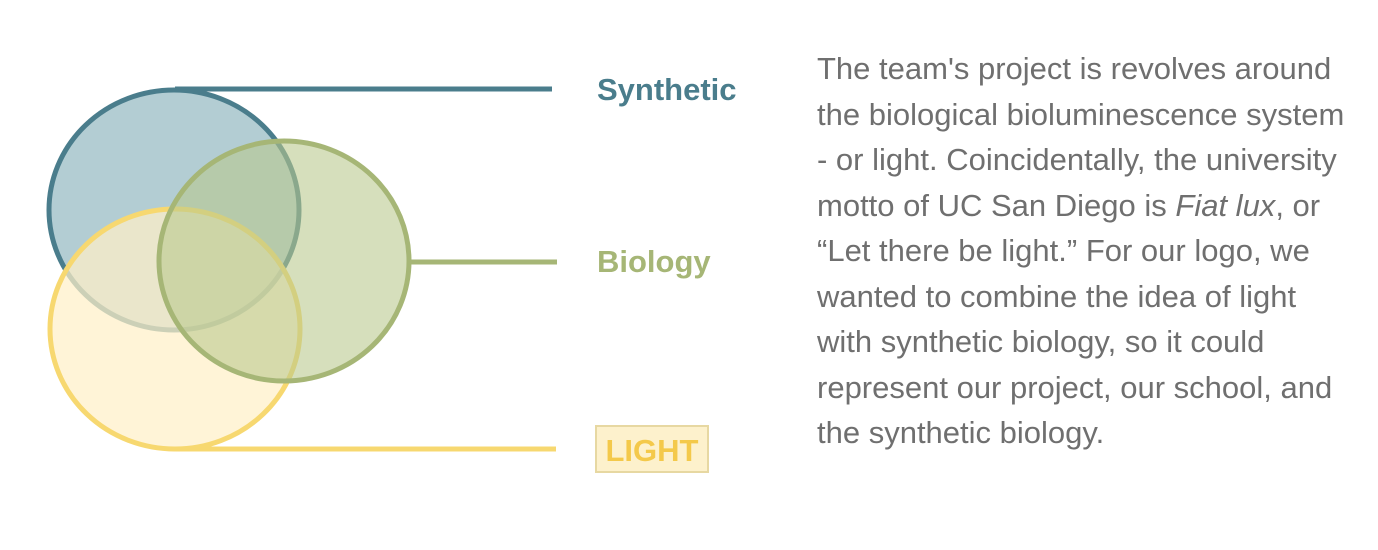  Describe the element at coordinates (1225, 205) in the screenshot. I see `university-motto: Fiat lux` at that location.